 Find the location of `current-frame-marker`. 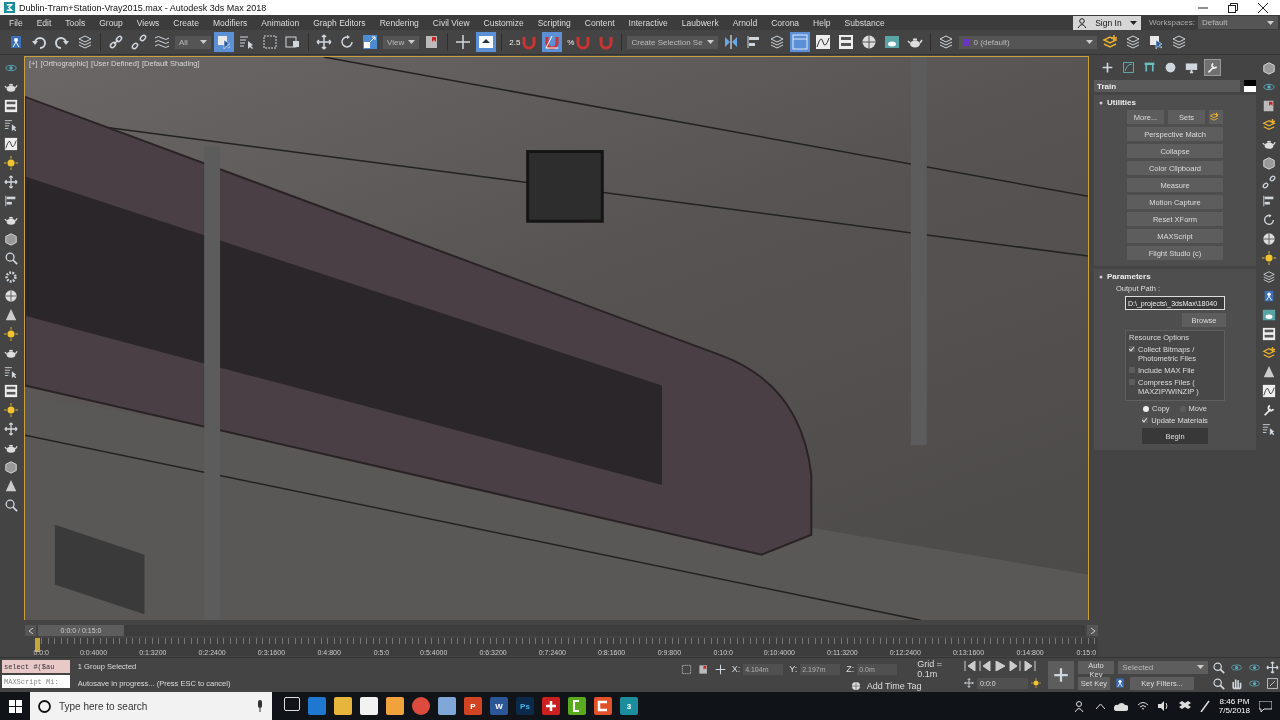

current-frame-marker is located at coordinates (37, 645).